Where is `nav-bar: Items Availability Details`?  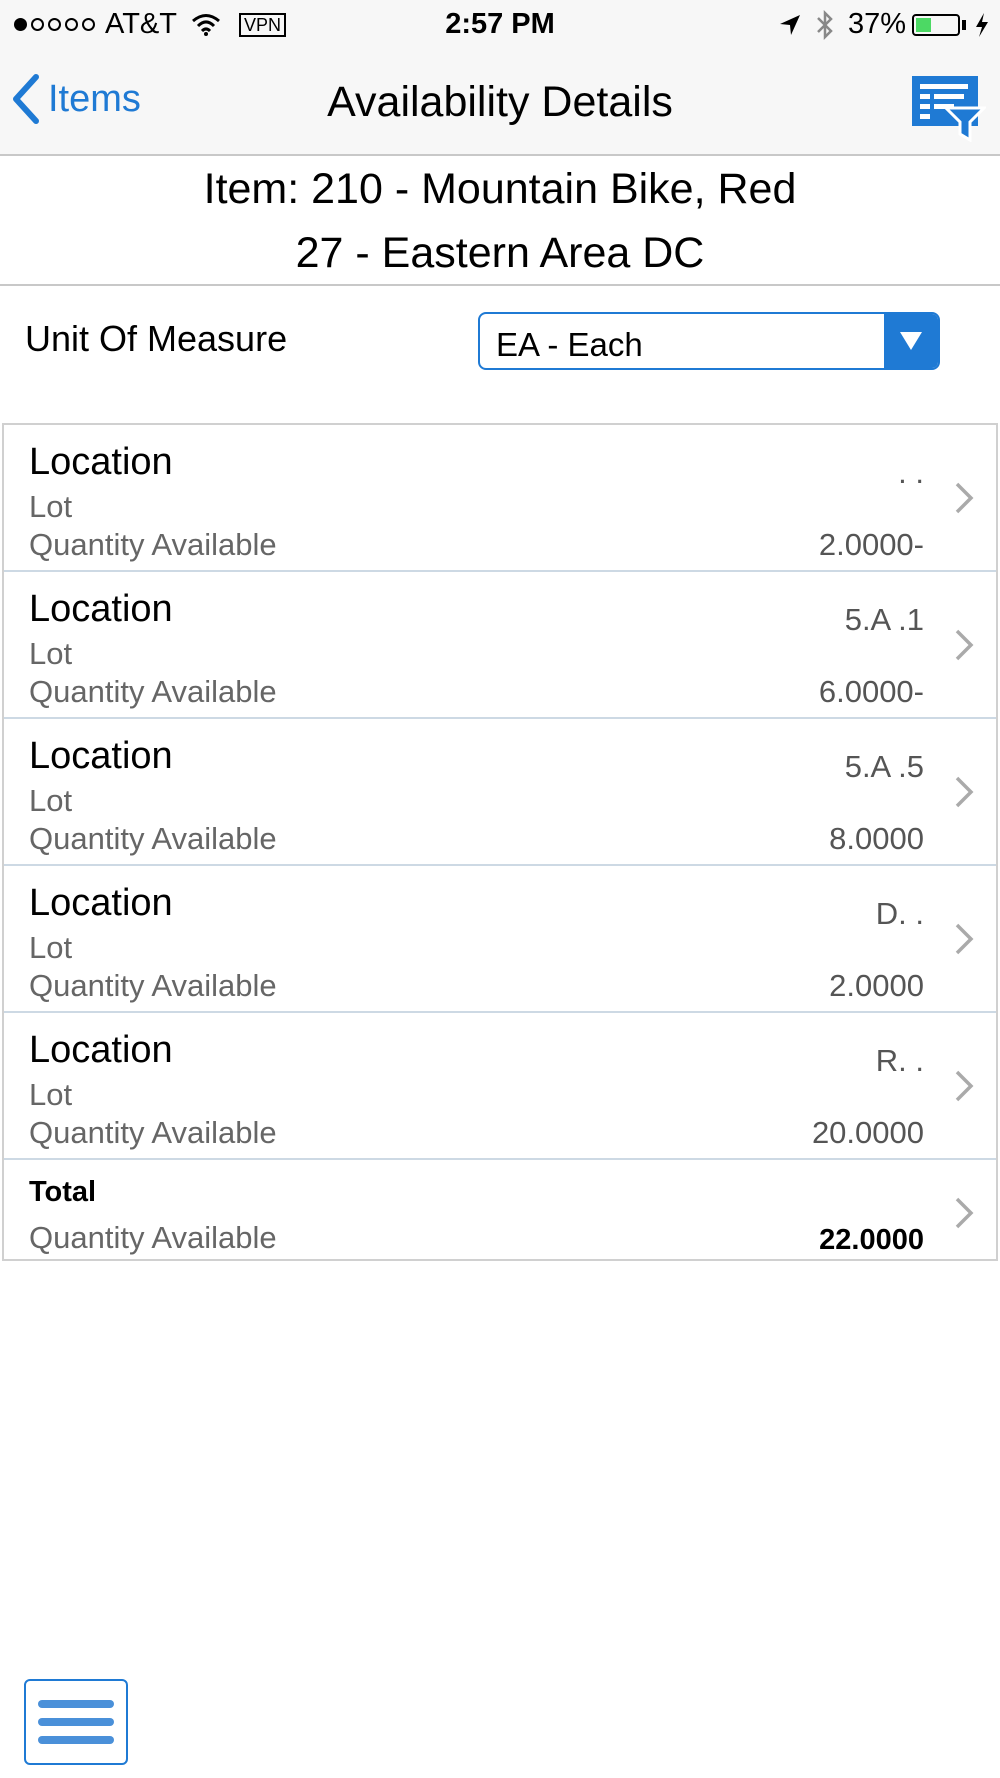 nav-bar: Items Availability Details is located at coordinates (500, 103).